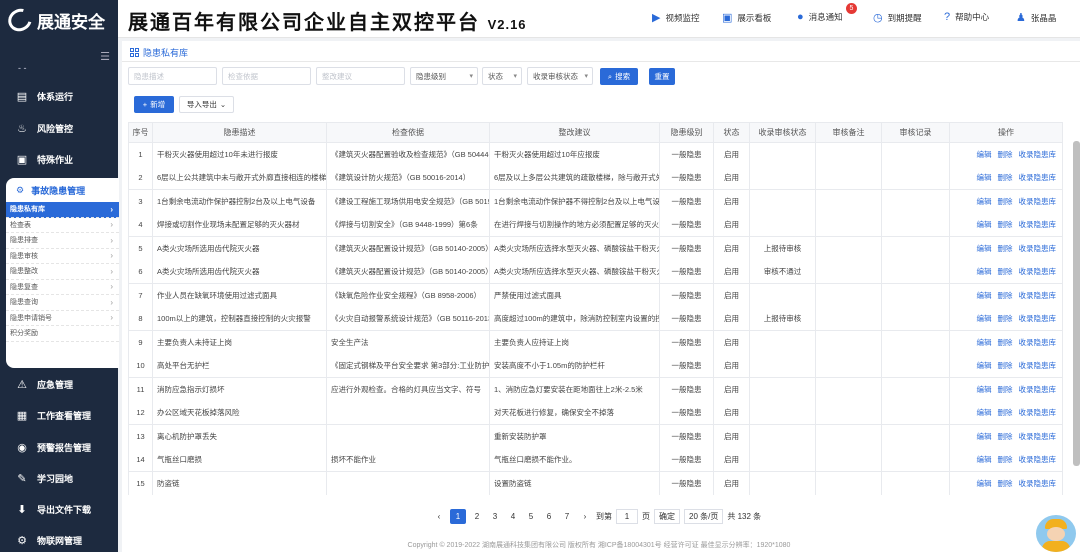 This screenshot has height=552, width=1080. I want to click on sidebar-item-alert-report: ◉ 预警报告管理, so click(59, 447).